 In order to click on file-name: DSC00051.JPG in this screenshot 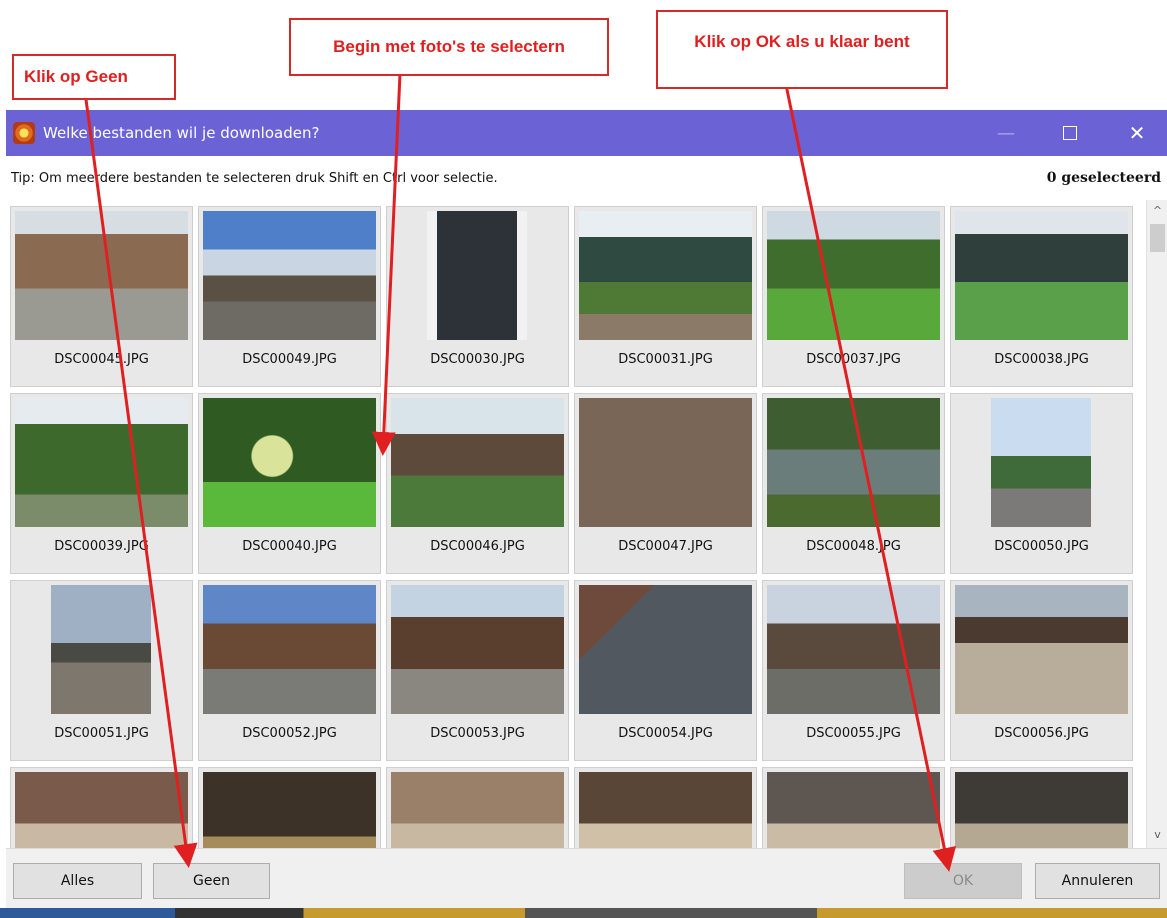, I will do `click(101, 733)`.